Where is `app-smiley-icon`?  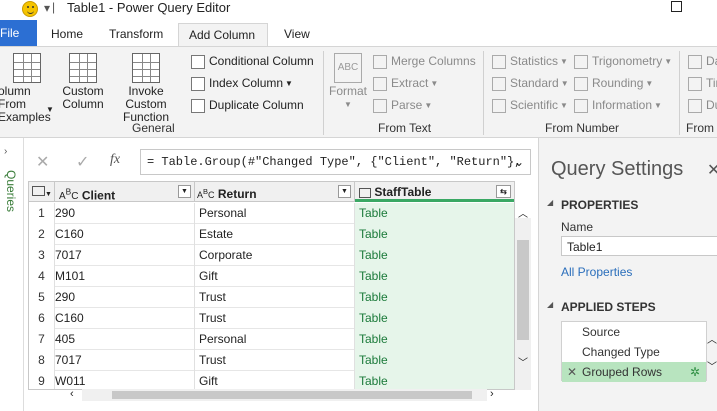
app-smiley-icon is located at coordinates (30, 9).